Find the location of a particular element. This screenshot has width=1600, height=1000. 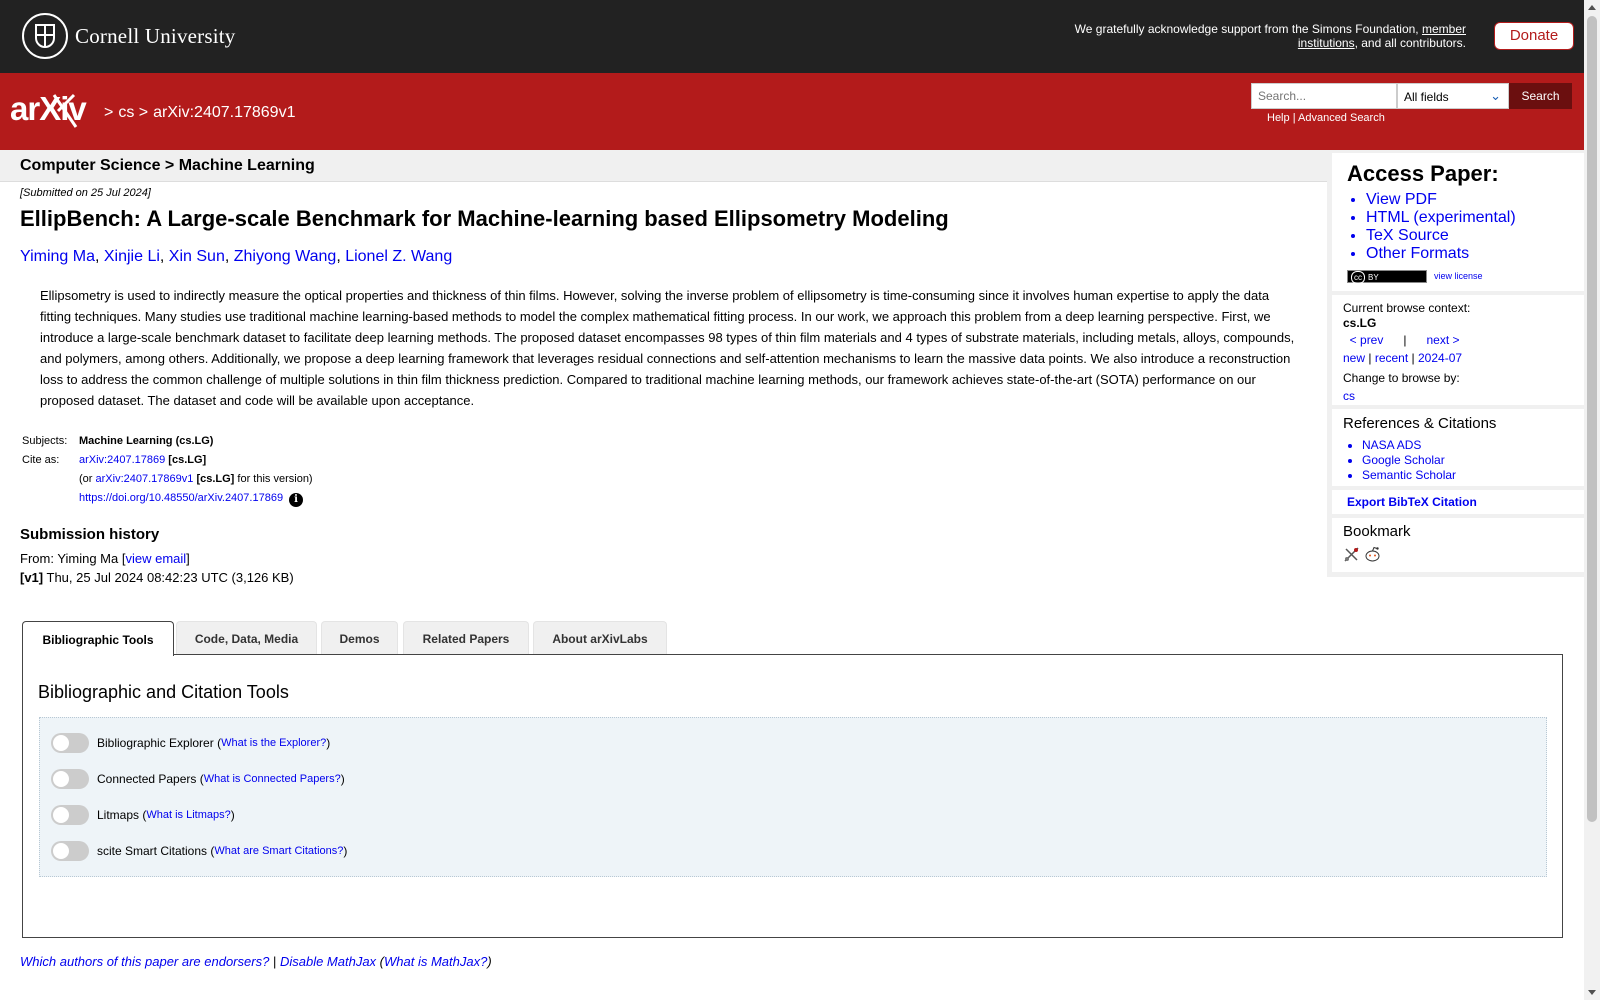

nasa-ads-link: NASA ADS is located at coordinates (1391, 445).